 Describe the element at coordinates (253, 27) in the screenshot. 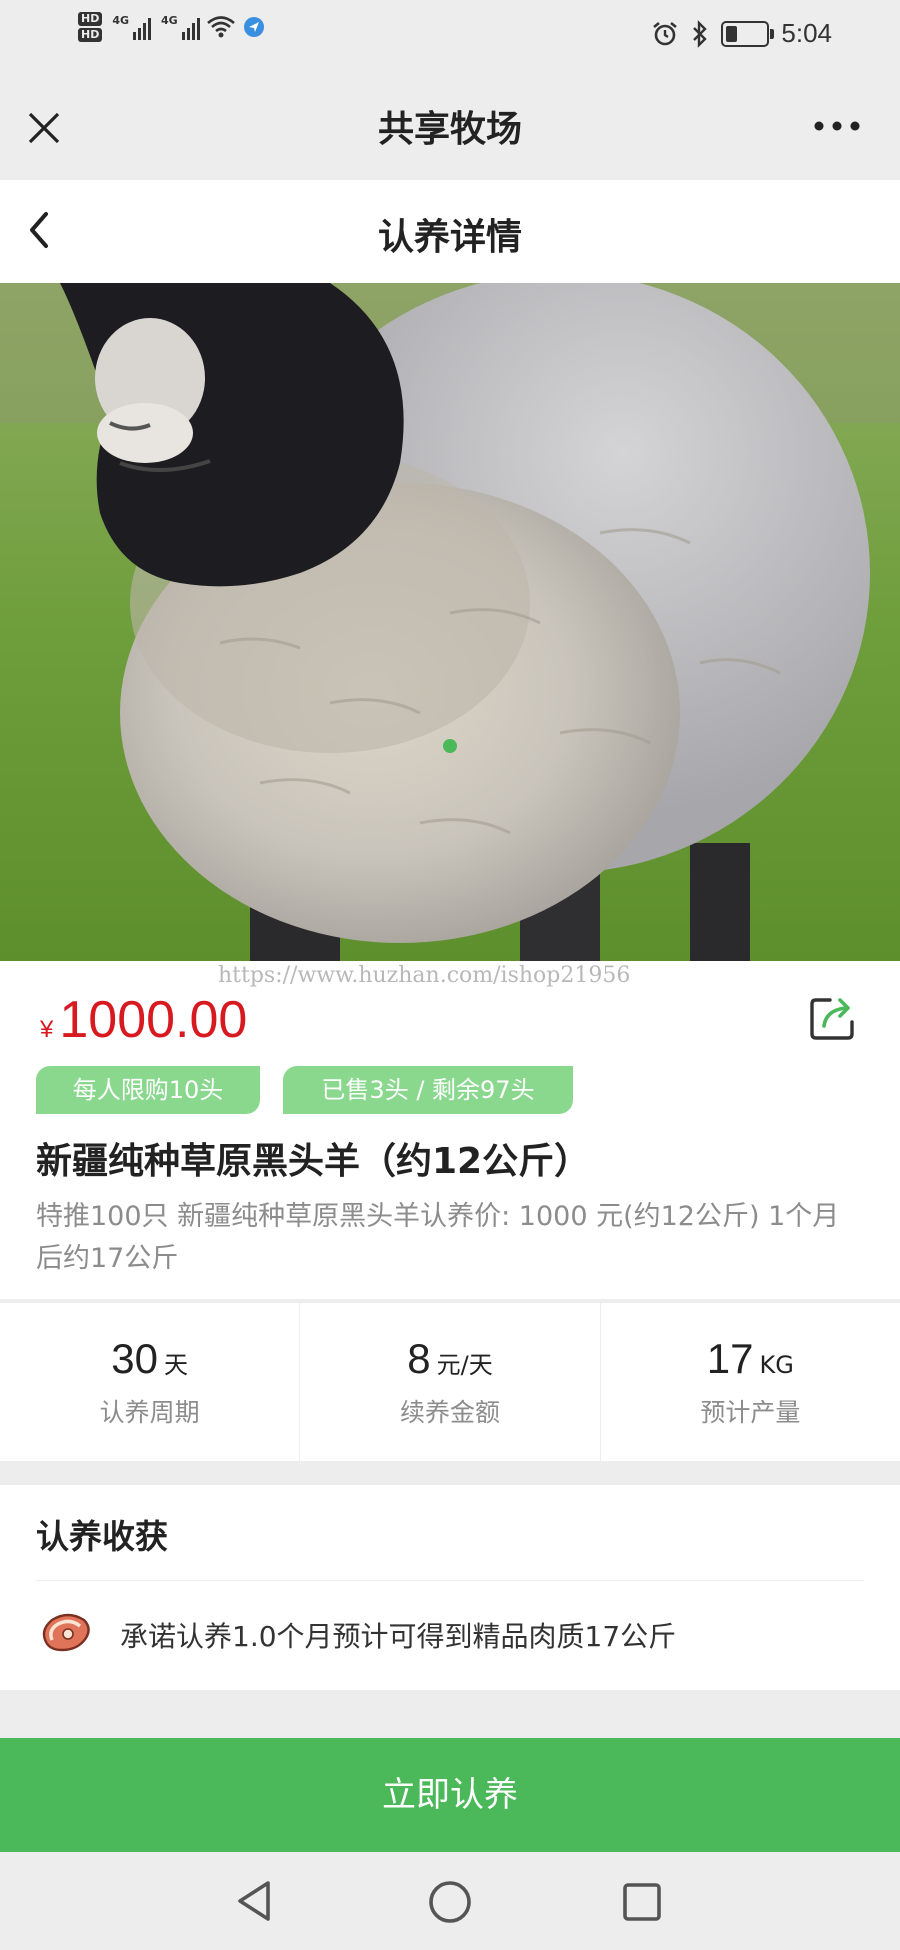

I see `app-notification-icon` at that location.